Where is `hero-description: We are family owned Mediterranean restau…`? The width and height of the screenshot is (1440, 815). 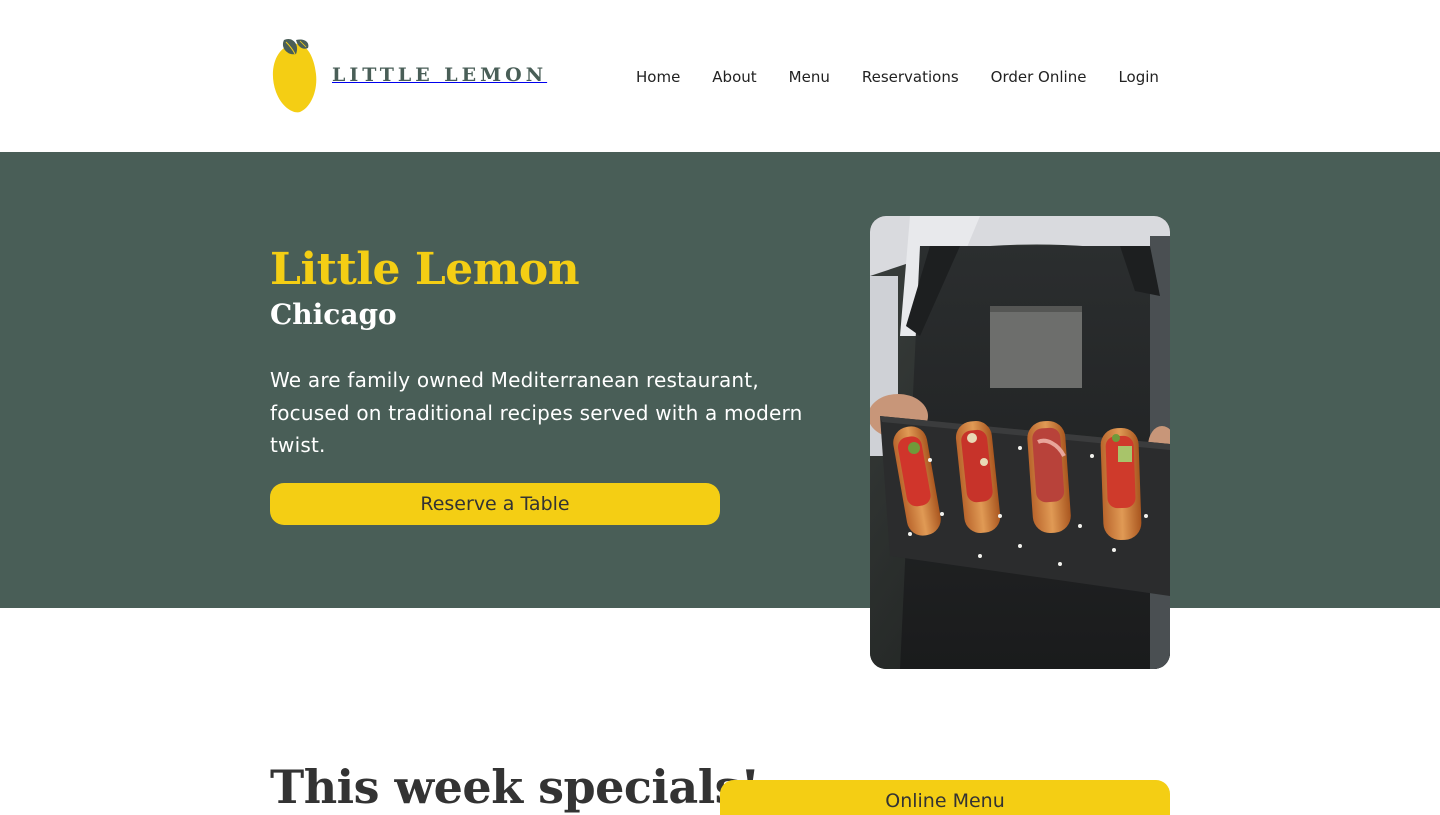
hero-description: We are family owned Mediterranean restau… is located at coordinates (536, 412).